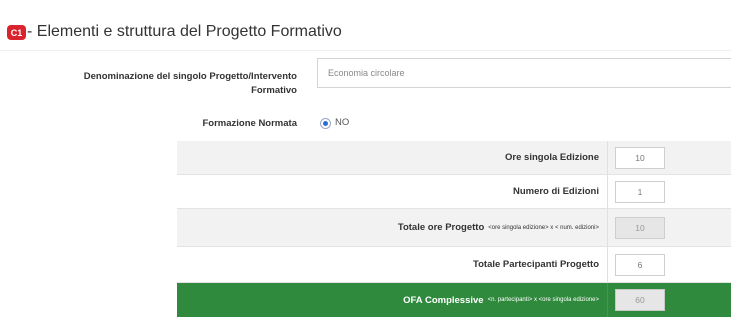  What do you see at coordinates (536, 264) in the screenshot?
I see `row-label-text: Totale Partecipanti Progetto` at bounding box center [536, 264].